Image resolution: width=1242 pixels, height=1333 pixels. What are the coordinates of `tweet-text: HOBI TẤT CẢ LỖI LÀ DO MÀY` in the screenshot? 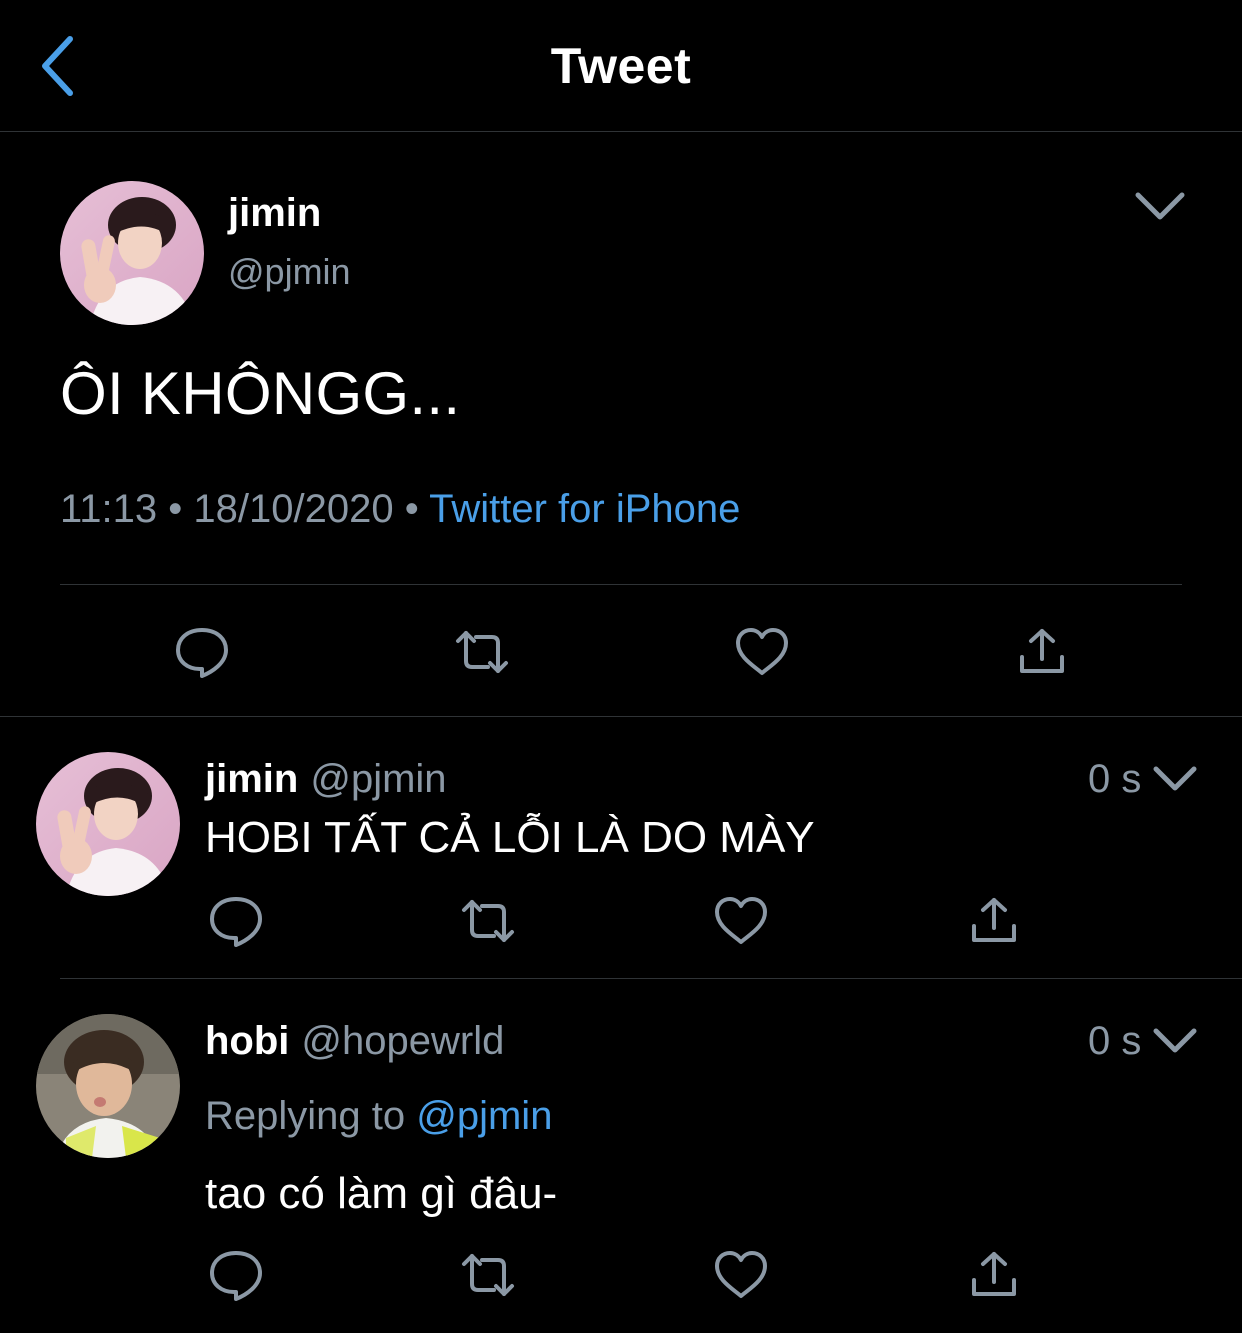 It's located at (510, 837).